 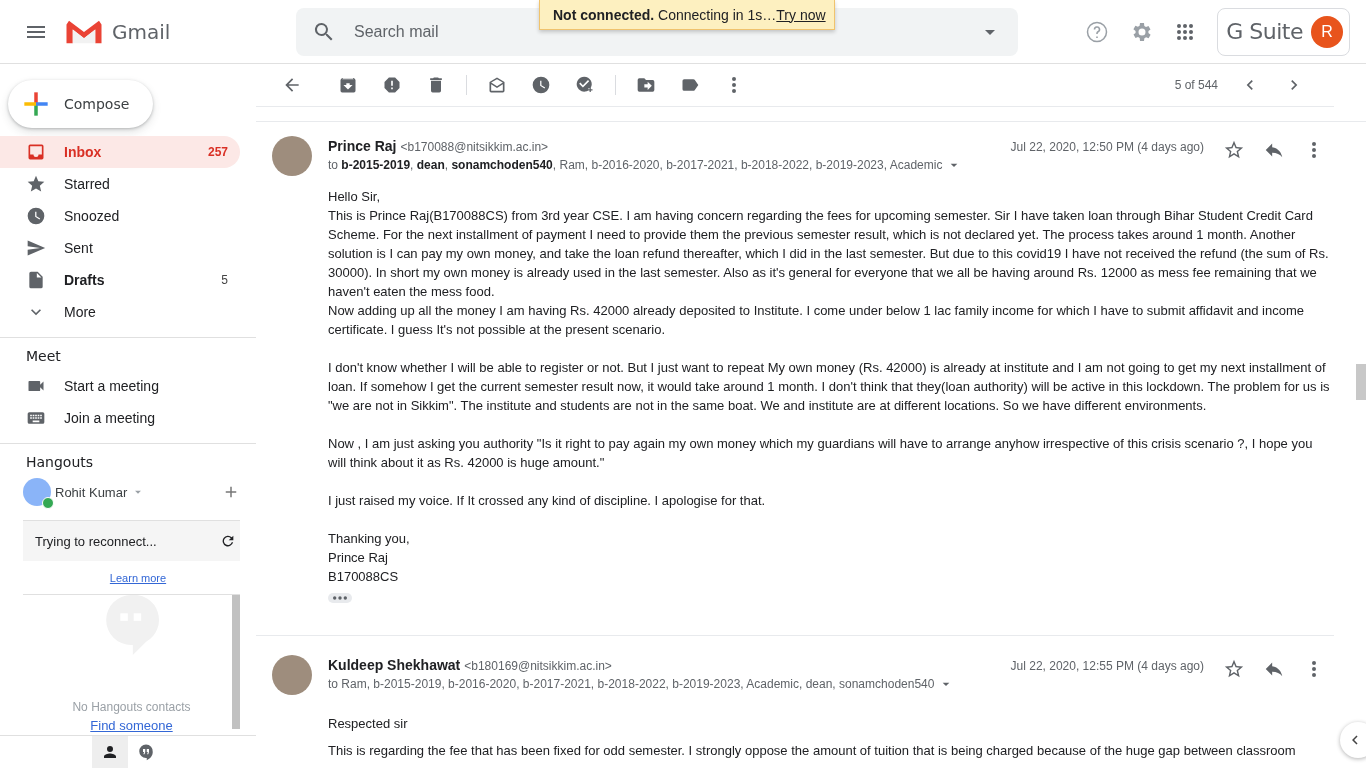 I want to click on nav-item: Starred, so click(x=120, y=184).